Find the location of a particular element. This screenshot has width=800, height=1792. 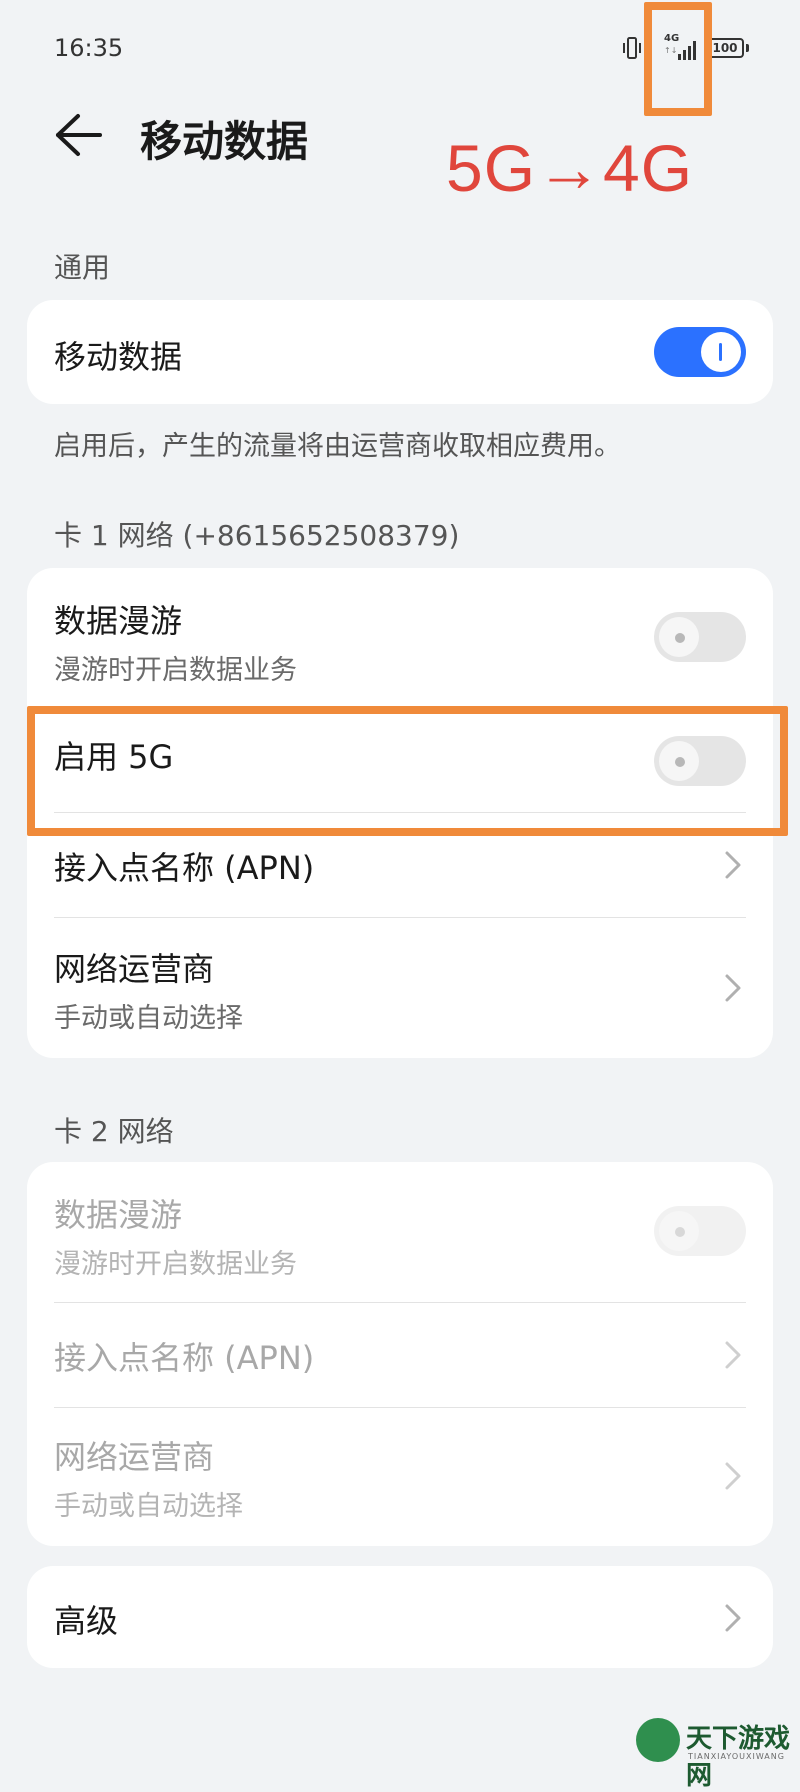

sim2-roaming-toggle is located at coordinates (700, 1231).